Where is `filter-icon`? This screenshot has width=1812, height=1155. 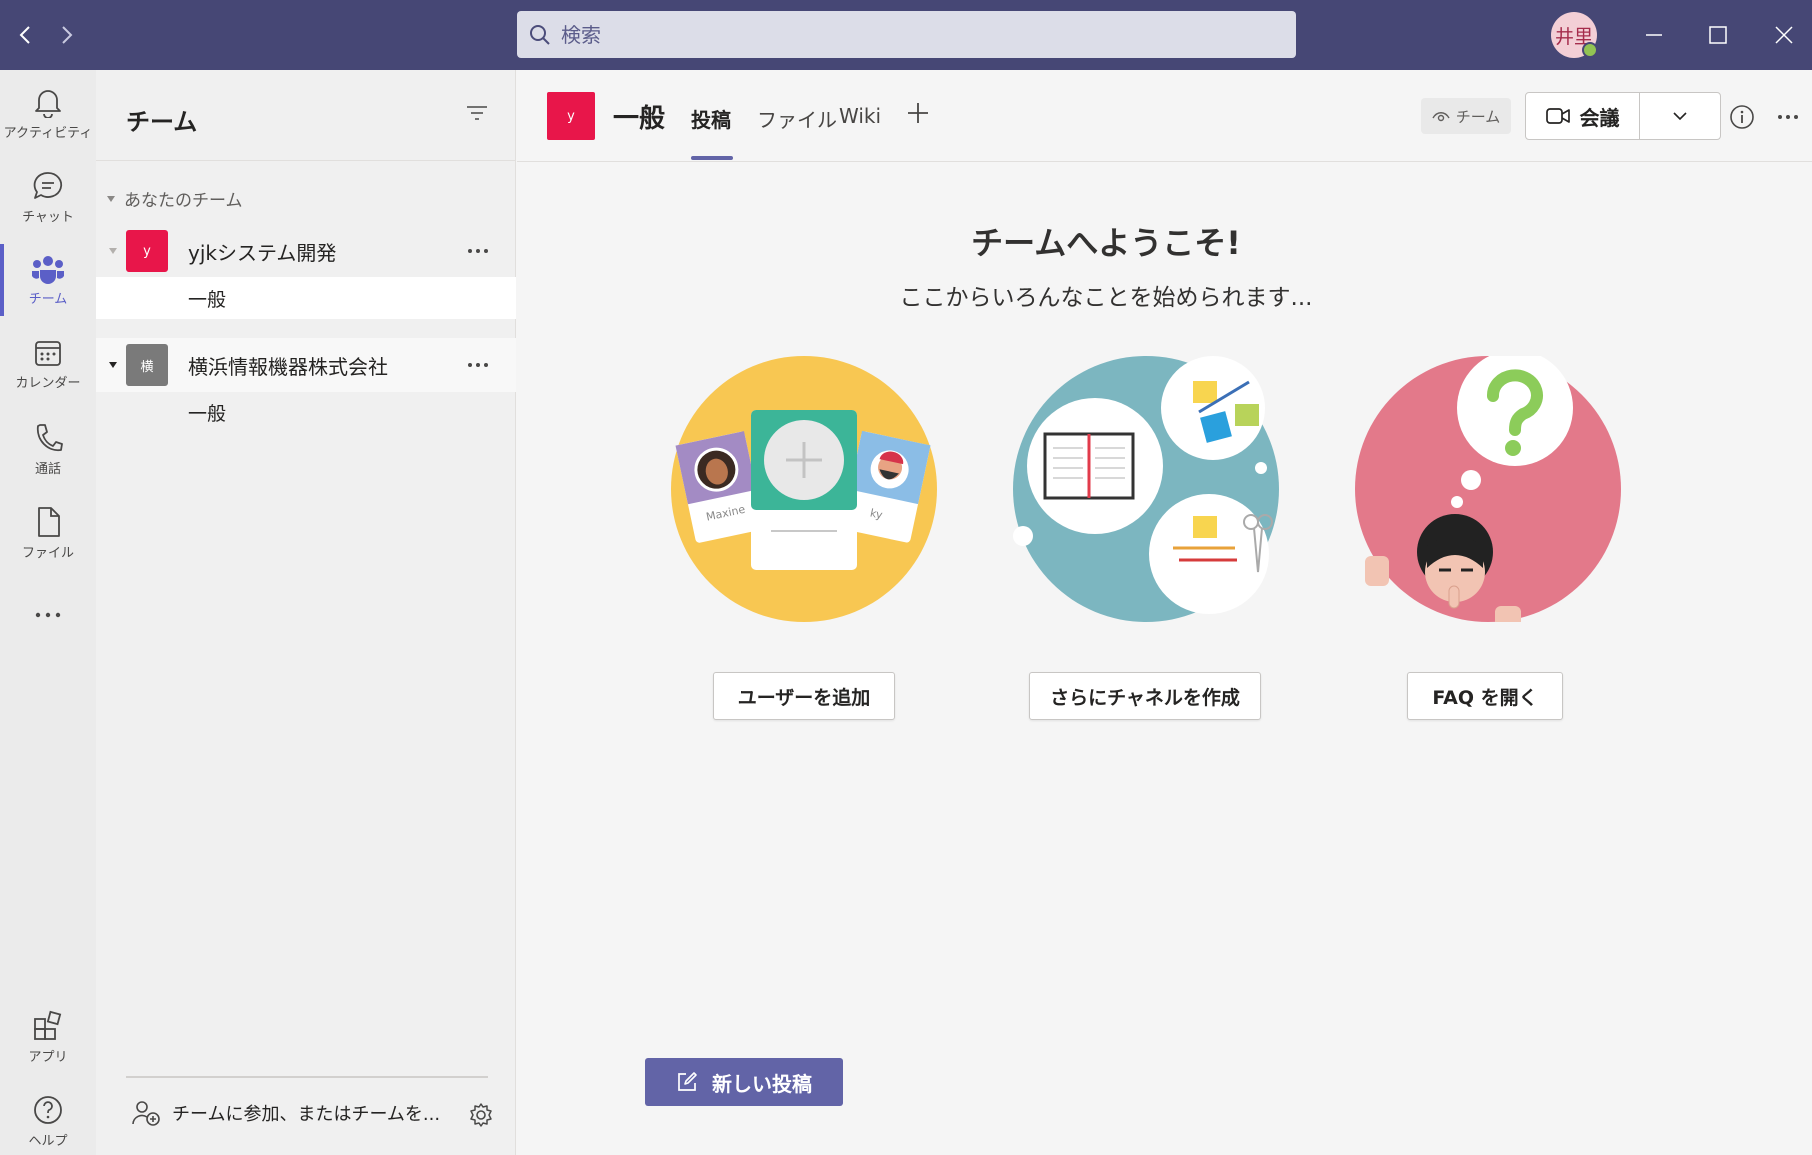
filter-icon is located at coordinates (477, 113).